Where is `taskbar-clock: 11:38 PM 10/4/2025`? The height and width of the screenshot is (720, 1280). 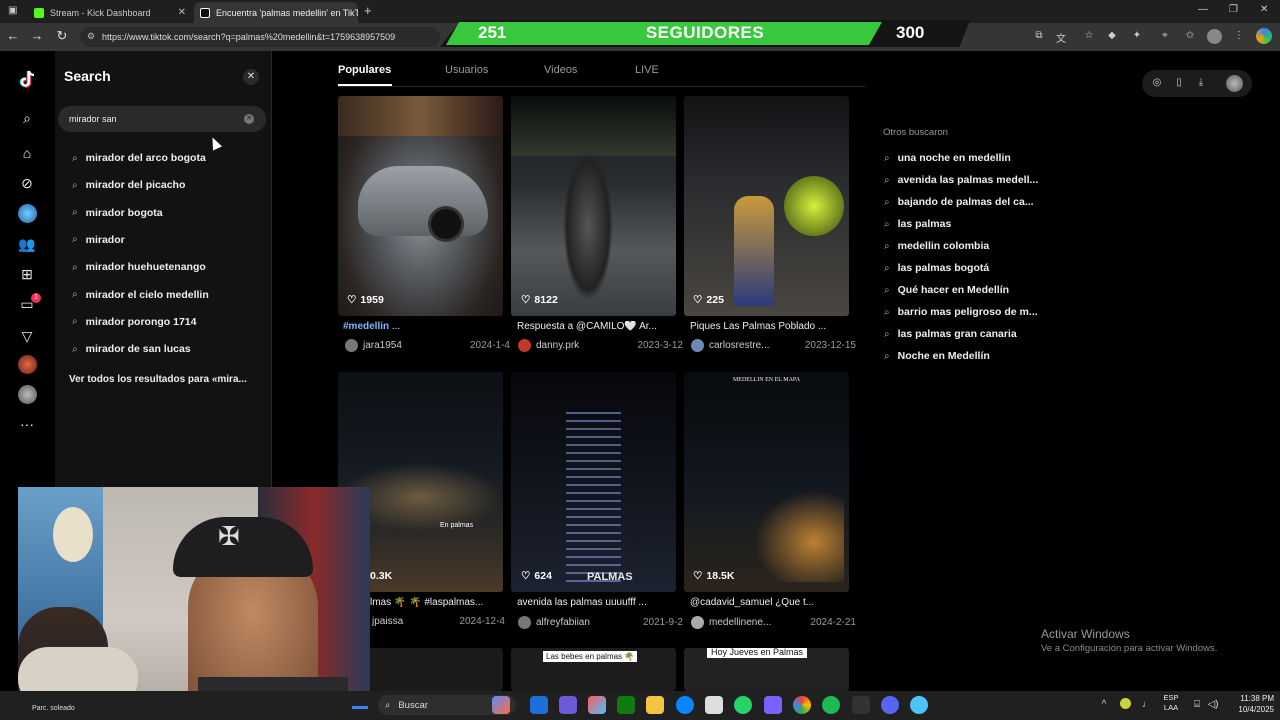 taskbar-clock: 11:38 PM 10/4/2025 is located at coordinates (1246, 704).